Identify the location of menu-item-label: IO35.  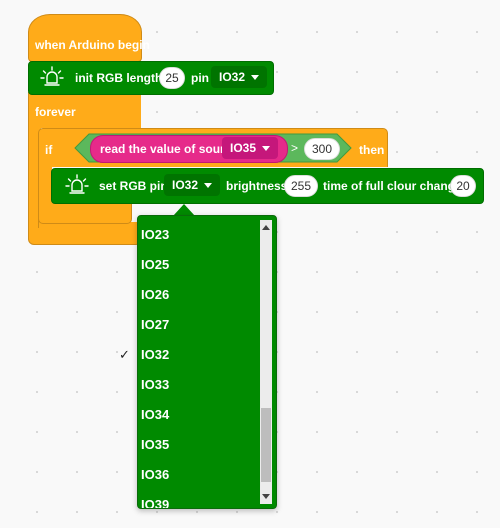
(155, 444).